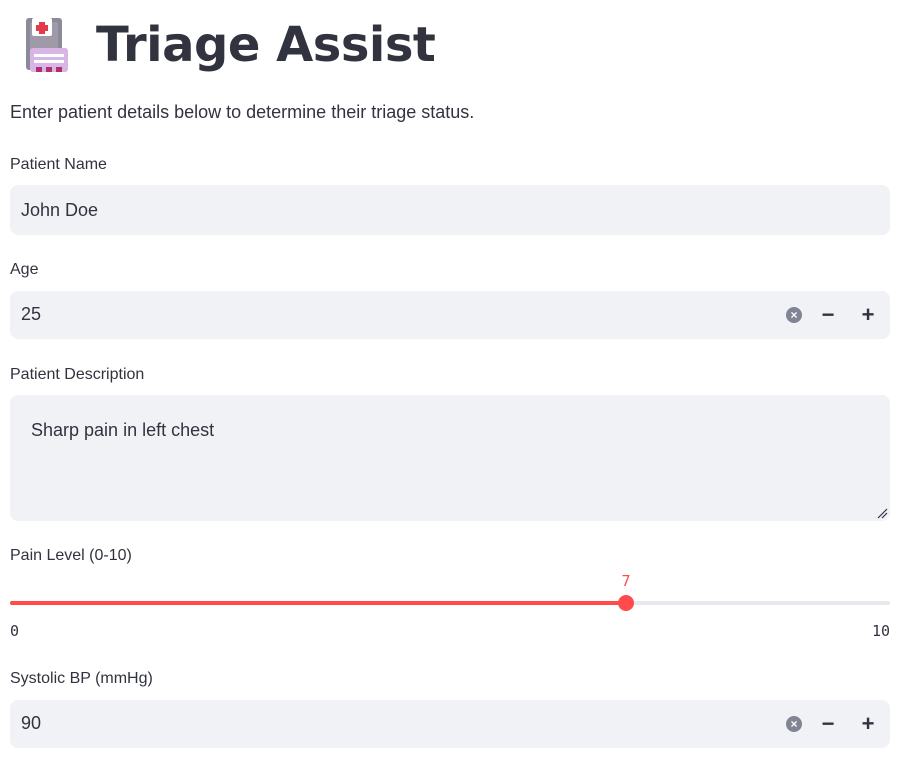  I want to click on patient-description-value: Sharp pain in left chest, so click(123, 430).